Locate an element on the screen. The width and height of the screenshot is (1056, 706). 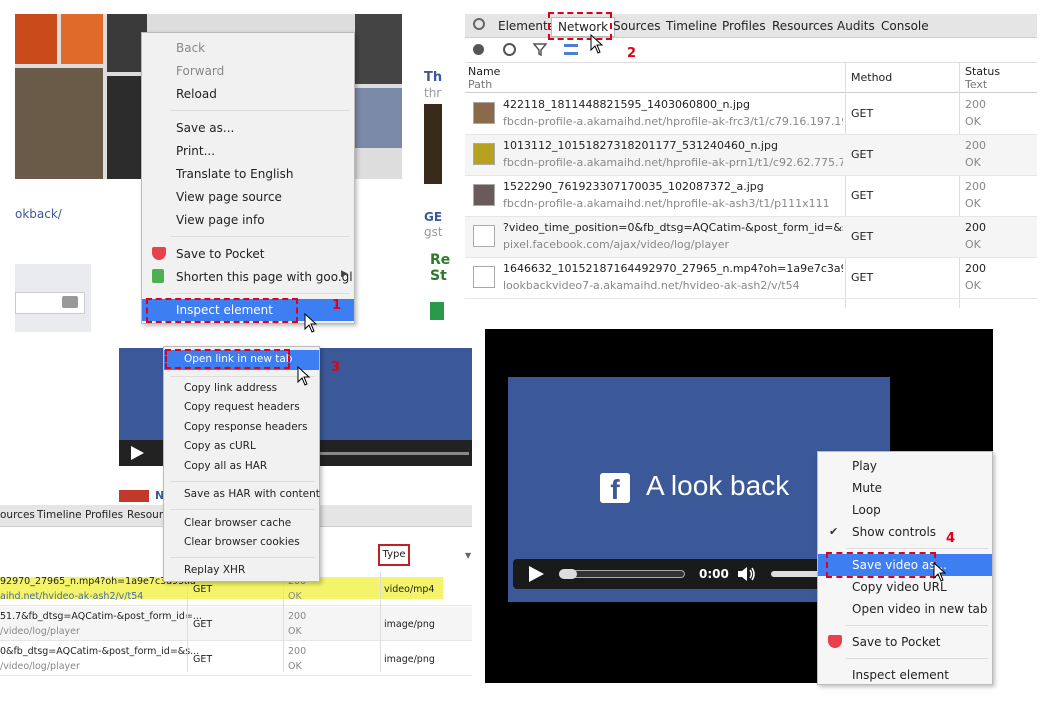
tab-sources: ources is located at coordinates (17, 515).